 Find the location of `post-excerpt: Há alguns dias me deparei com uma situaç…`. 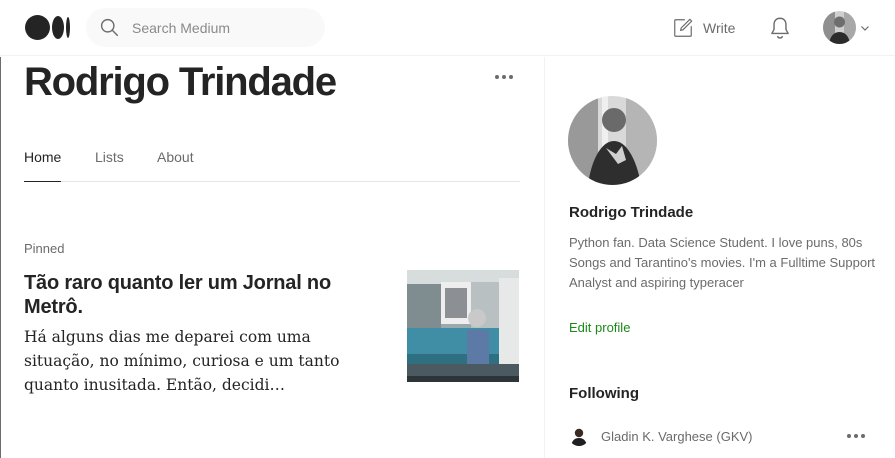

post-excerpt: Há alguns dias me deparei com uma situaç… is located at coordinates (188, 361).